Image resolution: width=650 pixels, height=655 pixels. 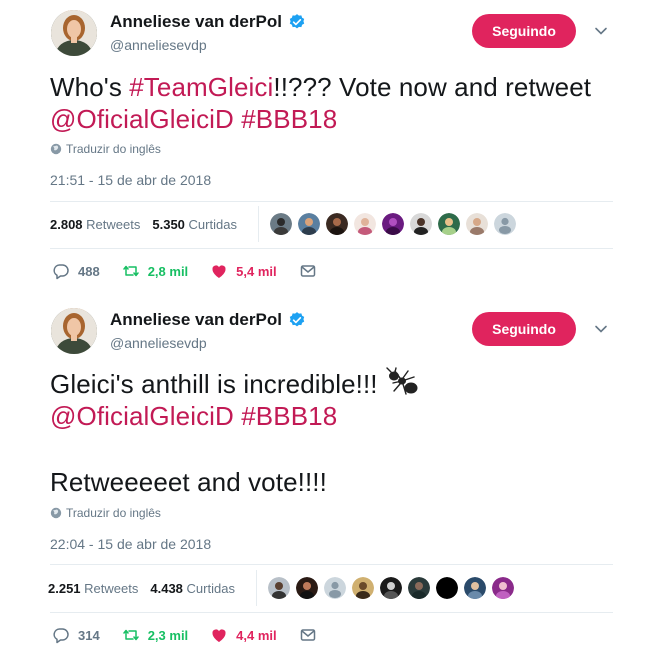 I want to click on engagement-stats: 2.808 Retweets 5.350 Curtidas, so click(x=143, y=224).